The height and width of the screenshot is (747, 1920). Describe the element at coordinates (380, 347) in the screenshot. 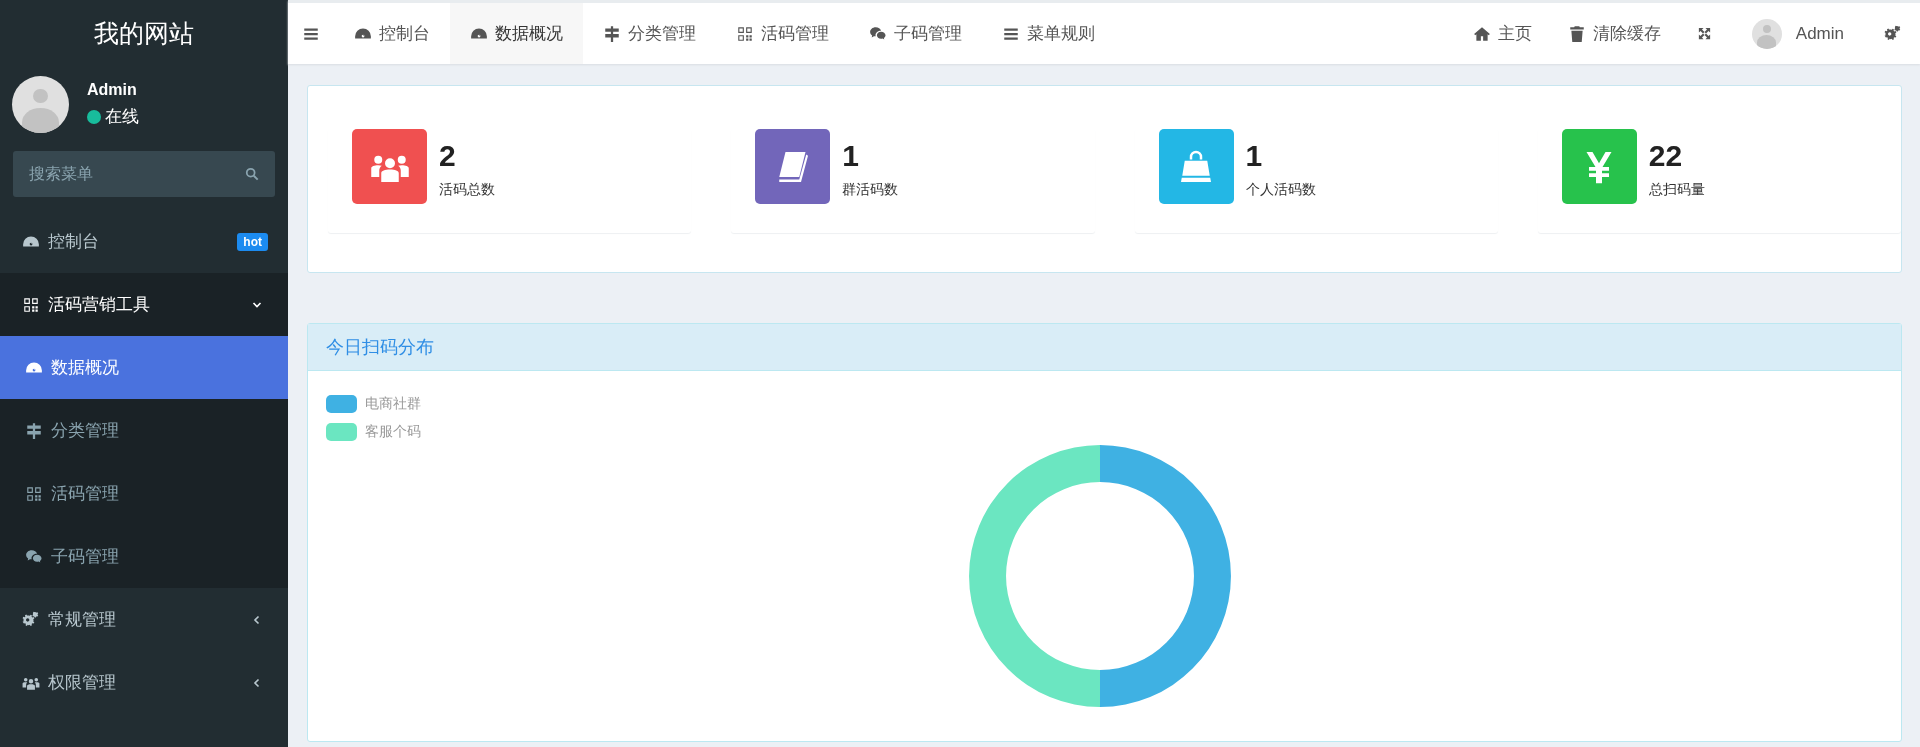

I see `panel-title: 今日扫码分布` at that location.